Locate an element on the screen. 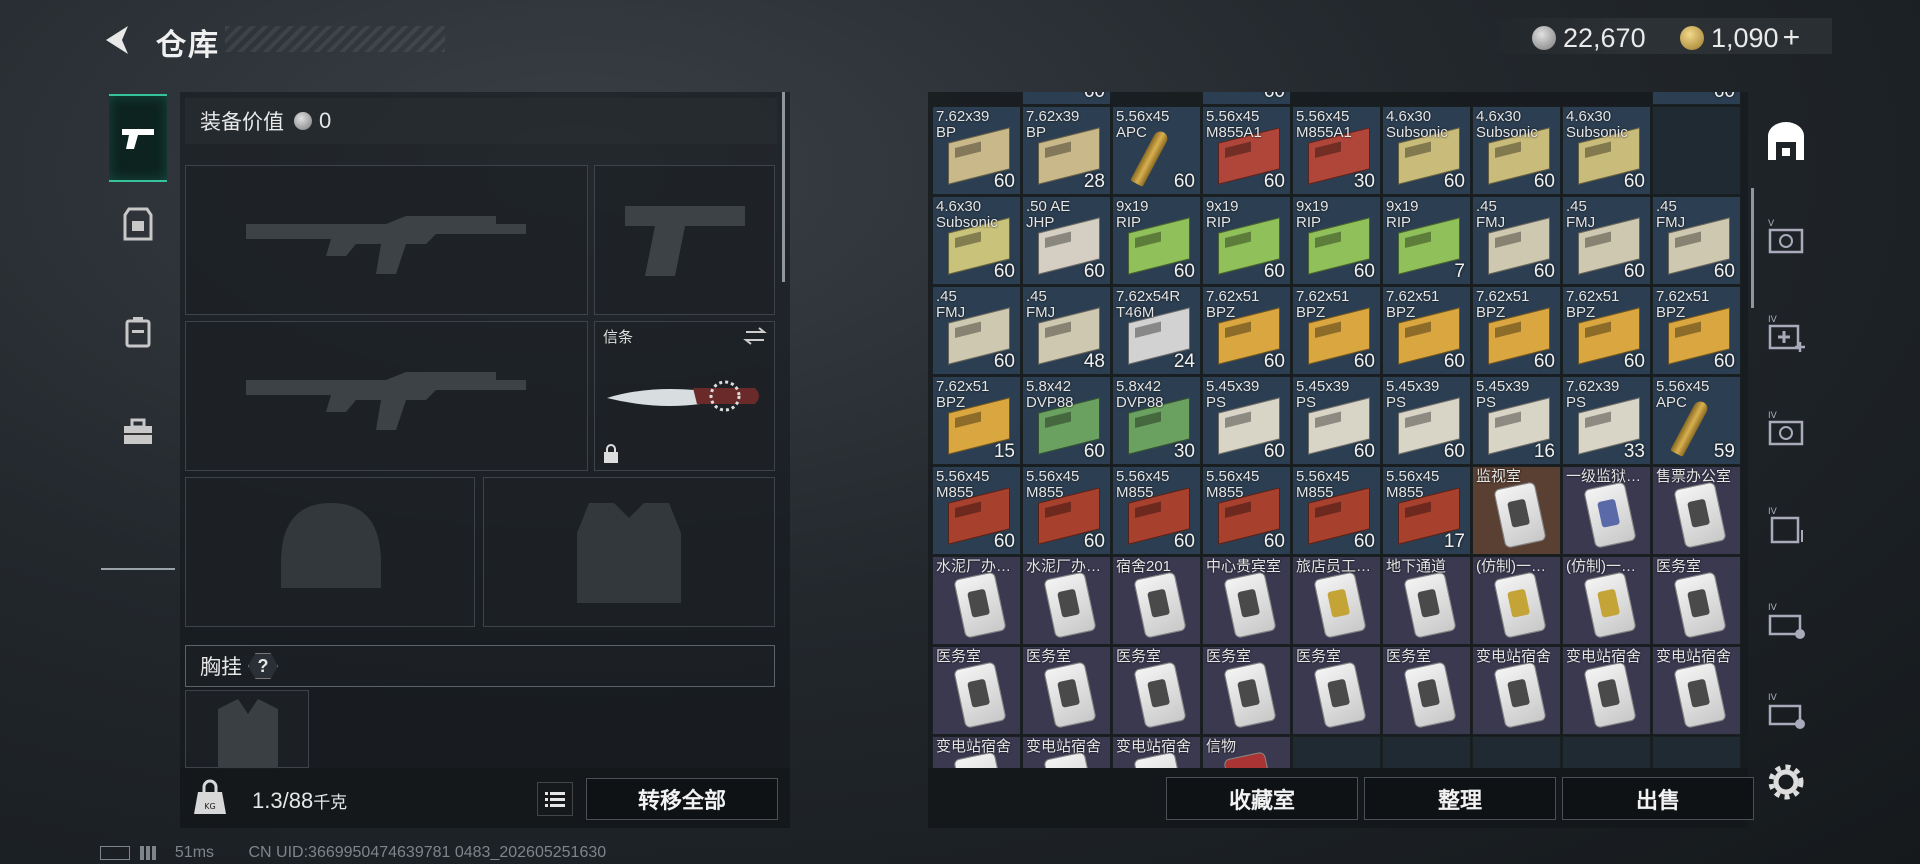 The width and height of the screenshot is (1920, 864). chest-rig-slot is located at coordinates (247, 729).